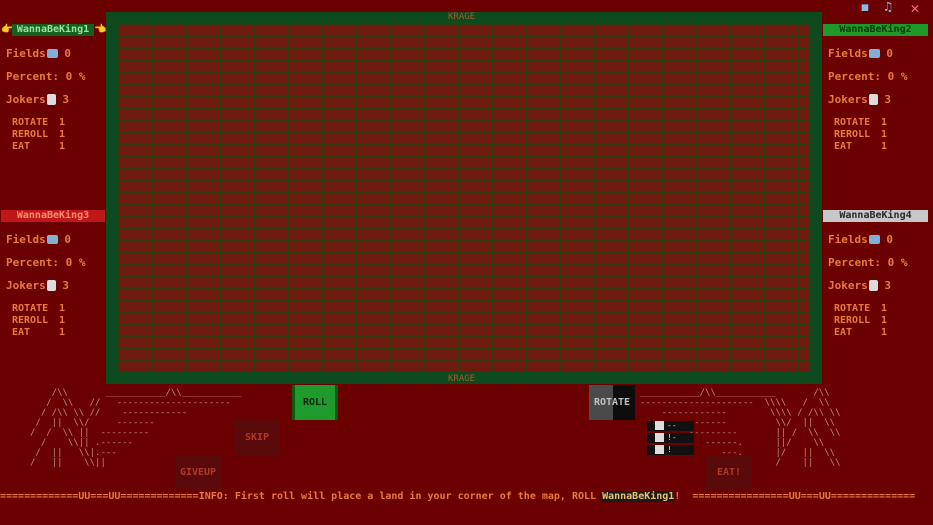 The height and width of the screenshot is (525, 933). Describe the element at coordinates (462, 17) in the screenshot. I see `board-top-label: KRAGE` at that location.